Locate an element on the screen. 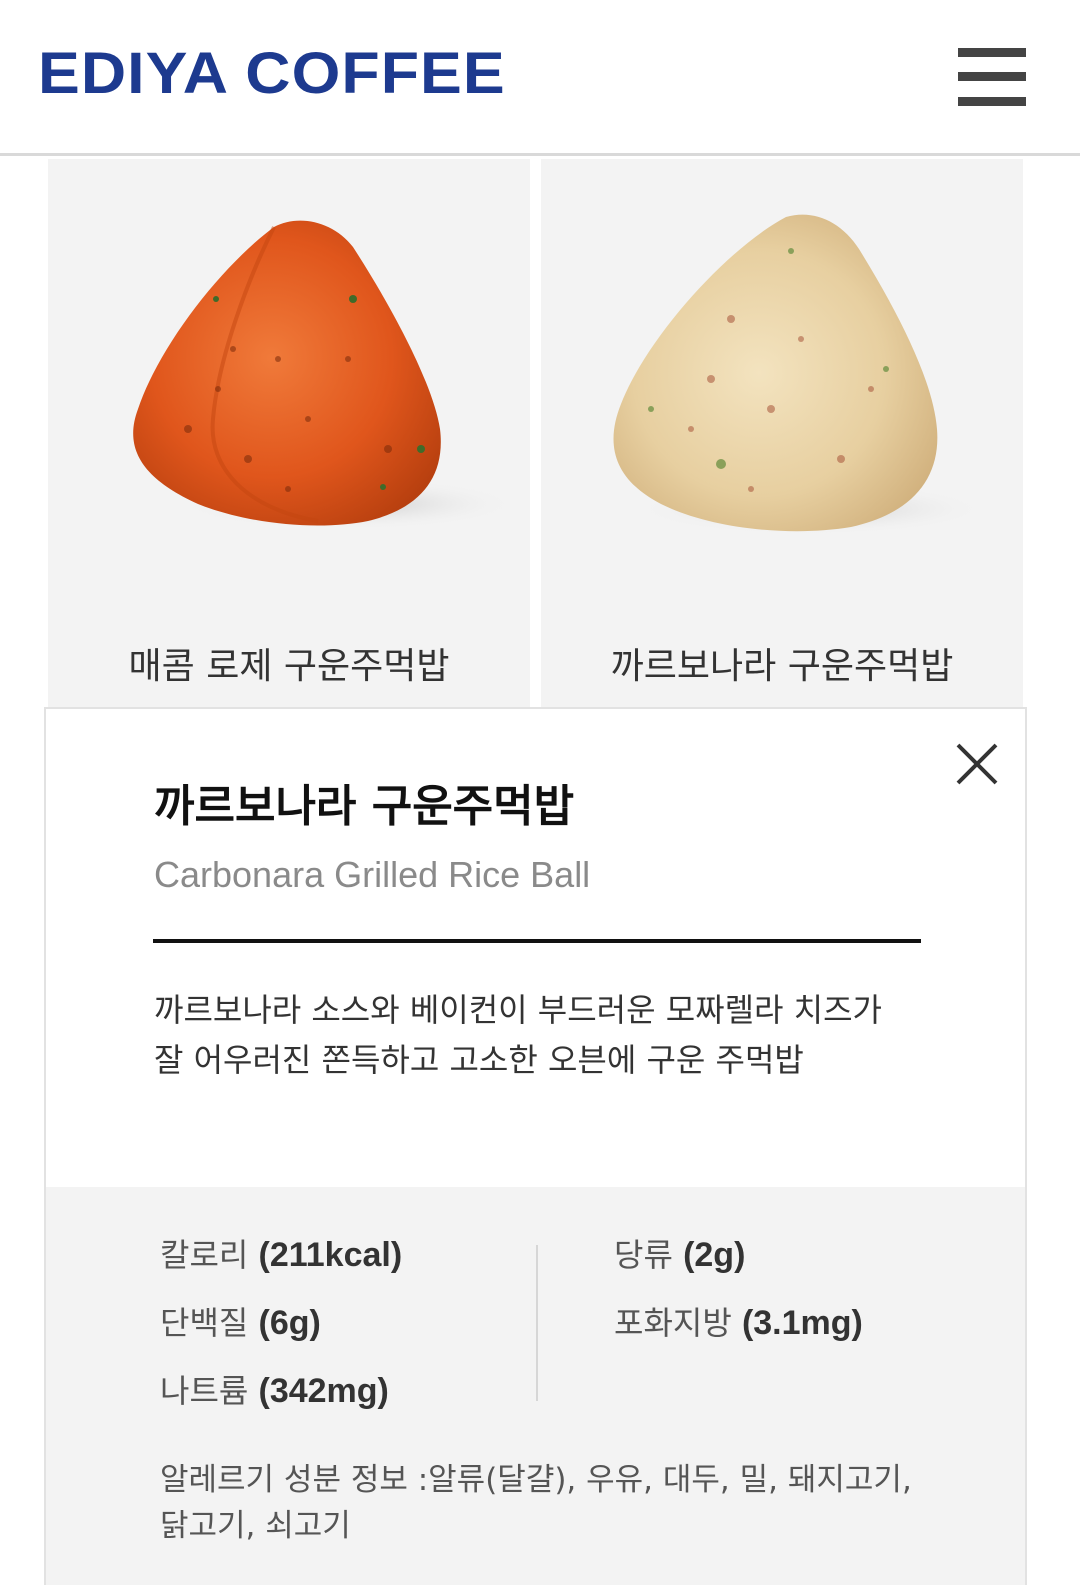 The width and height of the screenshot is (1080, 1585). product-name: 까르보나라 구운주먹밥 is located at coordinates (782, 666).